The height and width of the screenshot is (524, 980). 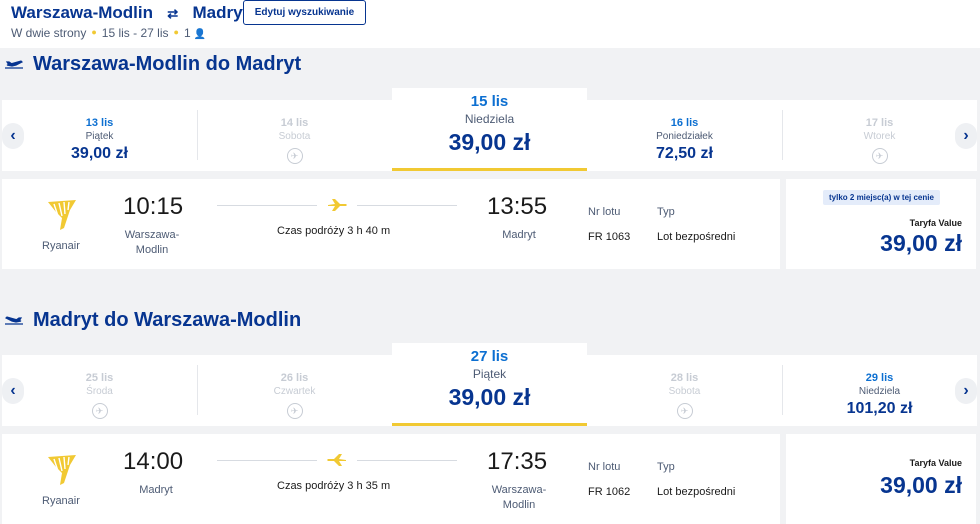 I want to click on arrival-time: 17:35, so click(x=517, y=461).